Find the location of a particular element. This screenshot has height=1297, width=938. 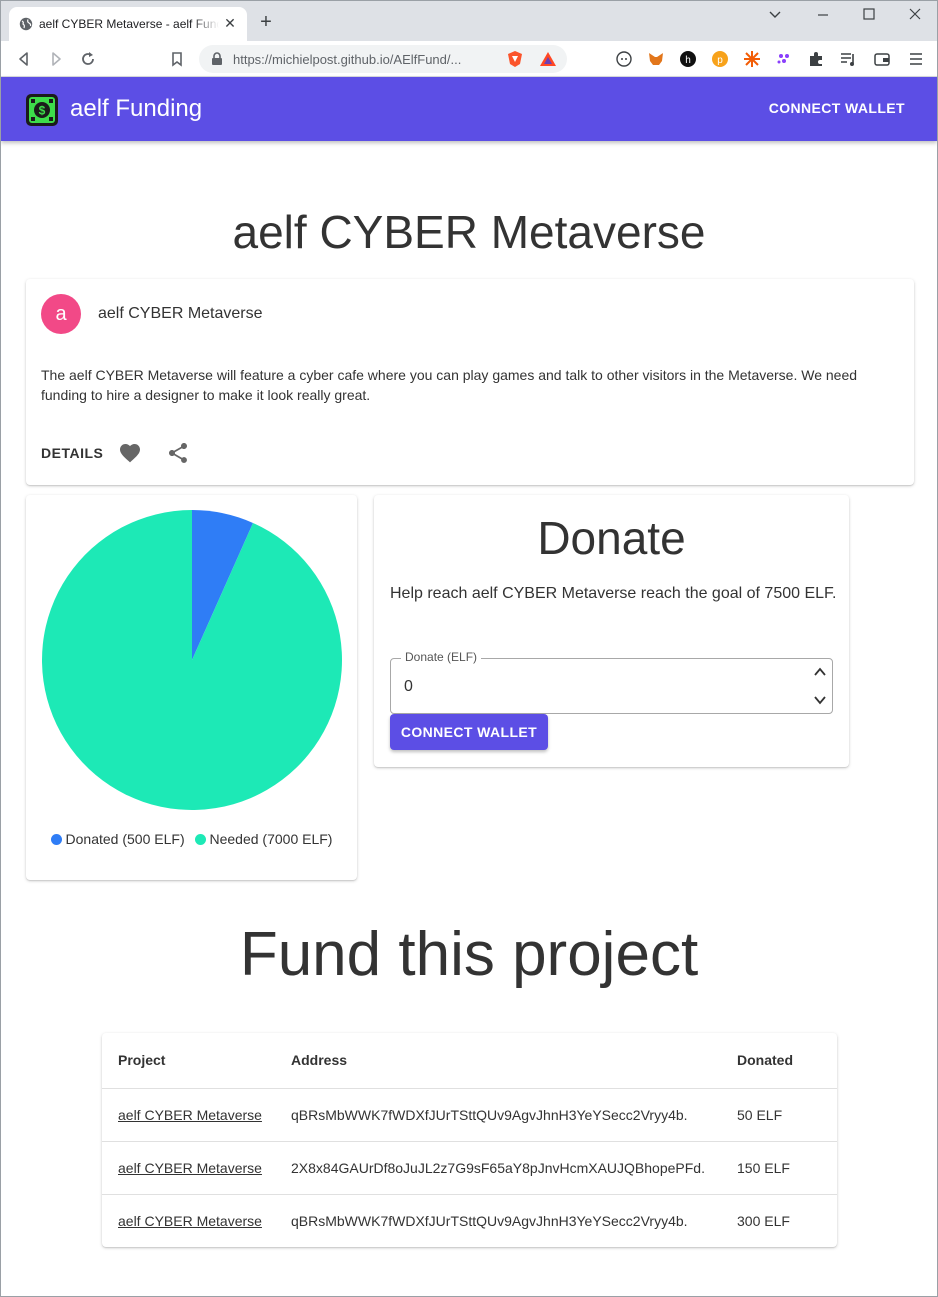

share-icon is located at coordinates (178, 453).